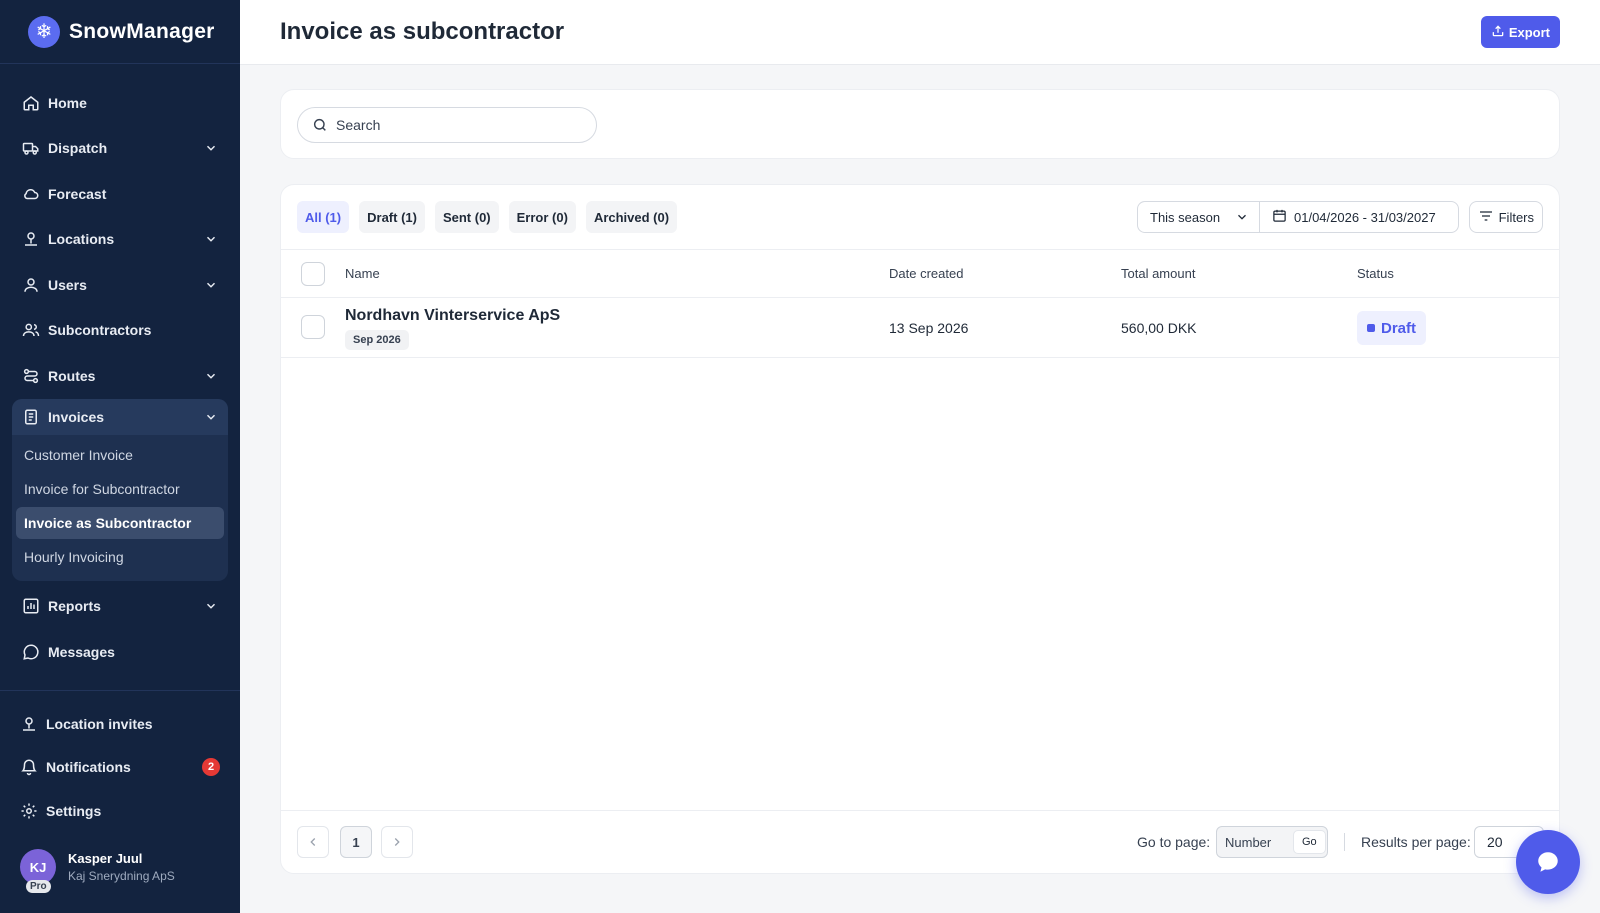  I want to click on brand: ❄ SnowManager, so click(120, 32).